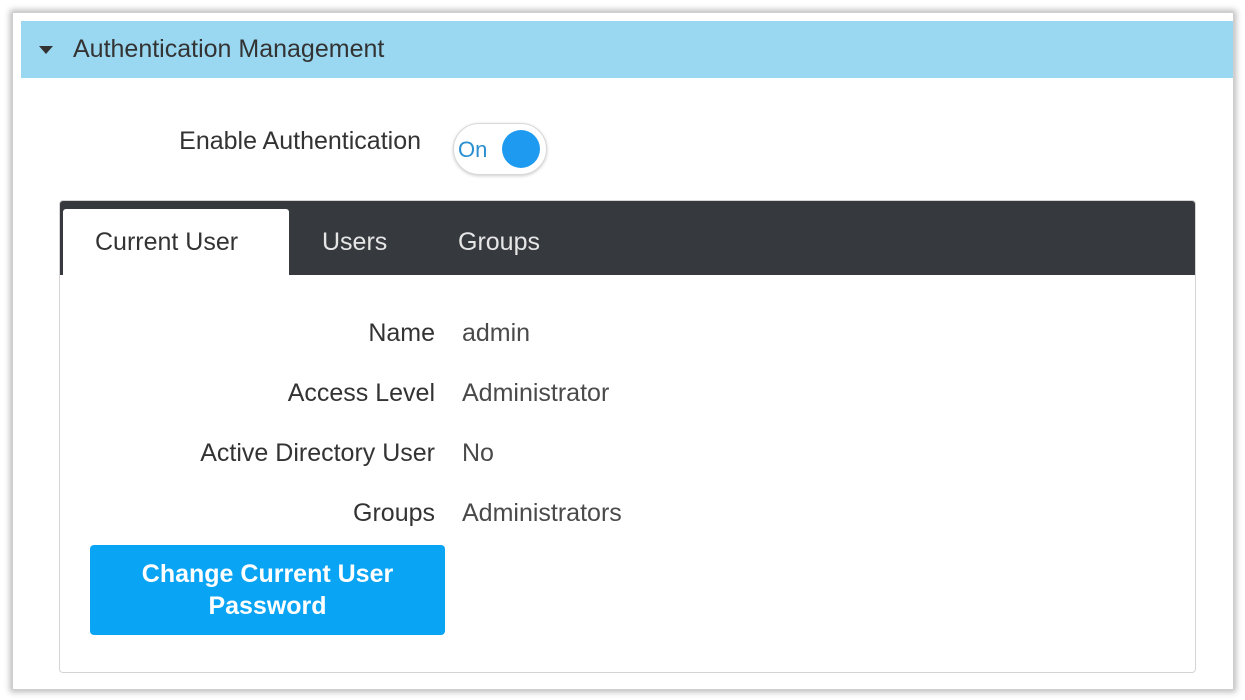 Image resolution: width=1245 pixels, height=700 pixels. I want to click on tab-groups: Groups, so click(499, 242).